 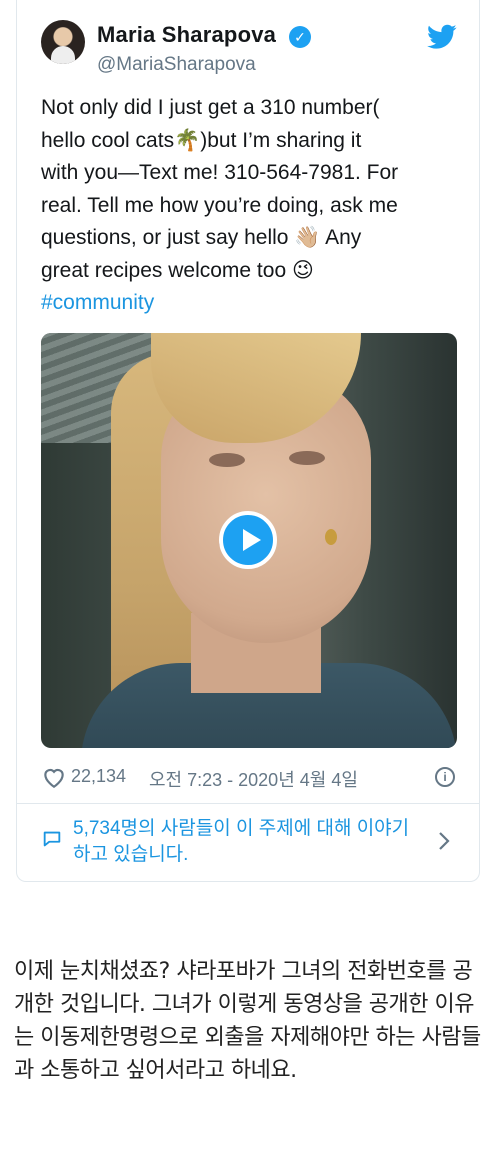 I want to click on conversation-text: 5,734명의 사람들이 이 주제에 대해 이야기하고 있습니다., so click(x=241, y=841).